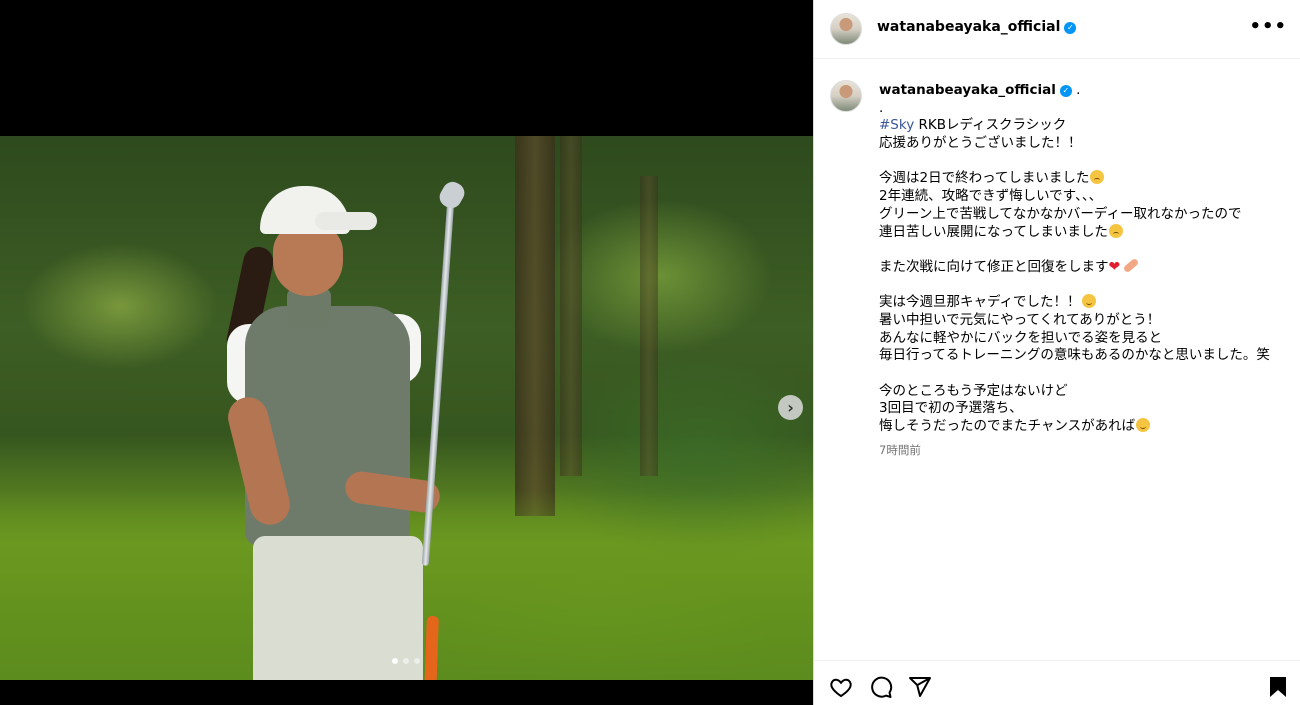  I want to click on carousel-next-button: ›, so click(790, 407).